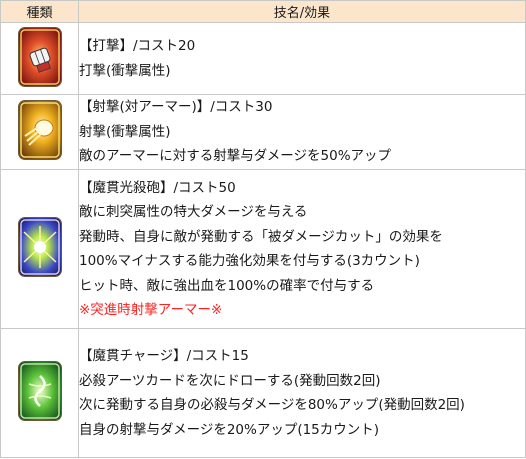 Image resolution: width=526 pixels, height=459 pixels. What do you see at coordinates (235, 156) in the screenshot?
I see `effect-line: 敵のアーマーに対する射撃与ダメージを50%アップ` at bounding box center [235, 156].